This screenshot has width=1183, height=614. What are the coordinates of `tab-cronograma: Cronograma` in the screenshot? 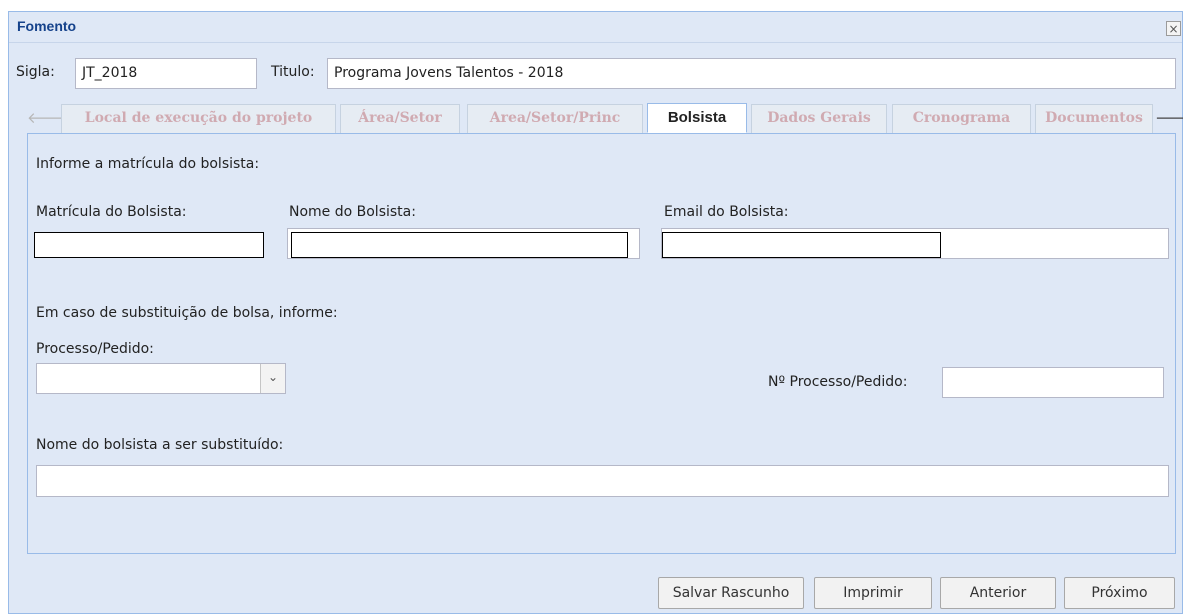 It's located at (961, 118).